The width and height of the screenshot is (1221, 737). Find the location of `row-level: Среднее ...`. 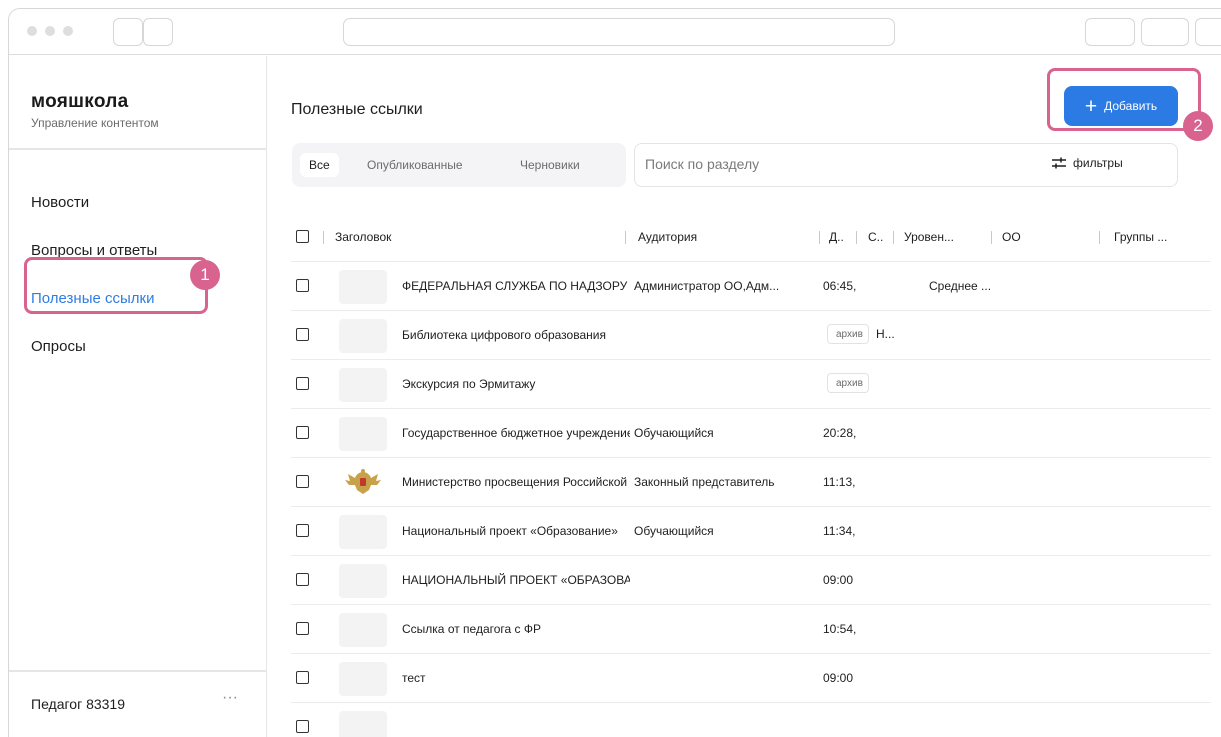

row-level: Среднее ... is located at coordinates (960, 286).